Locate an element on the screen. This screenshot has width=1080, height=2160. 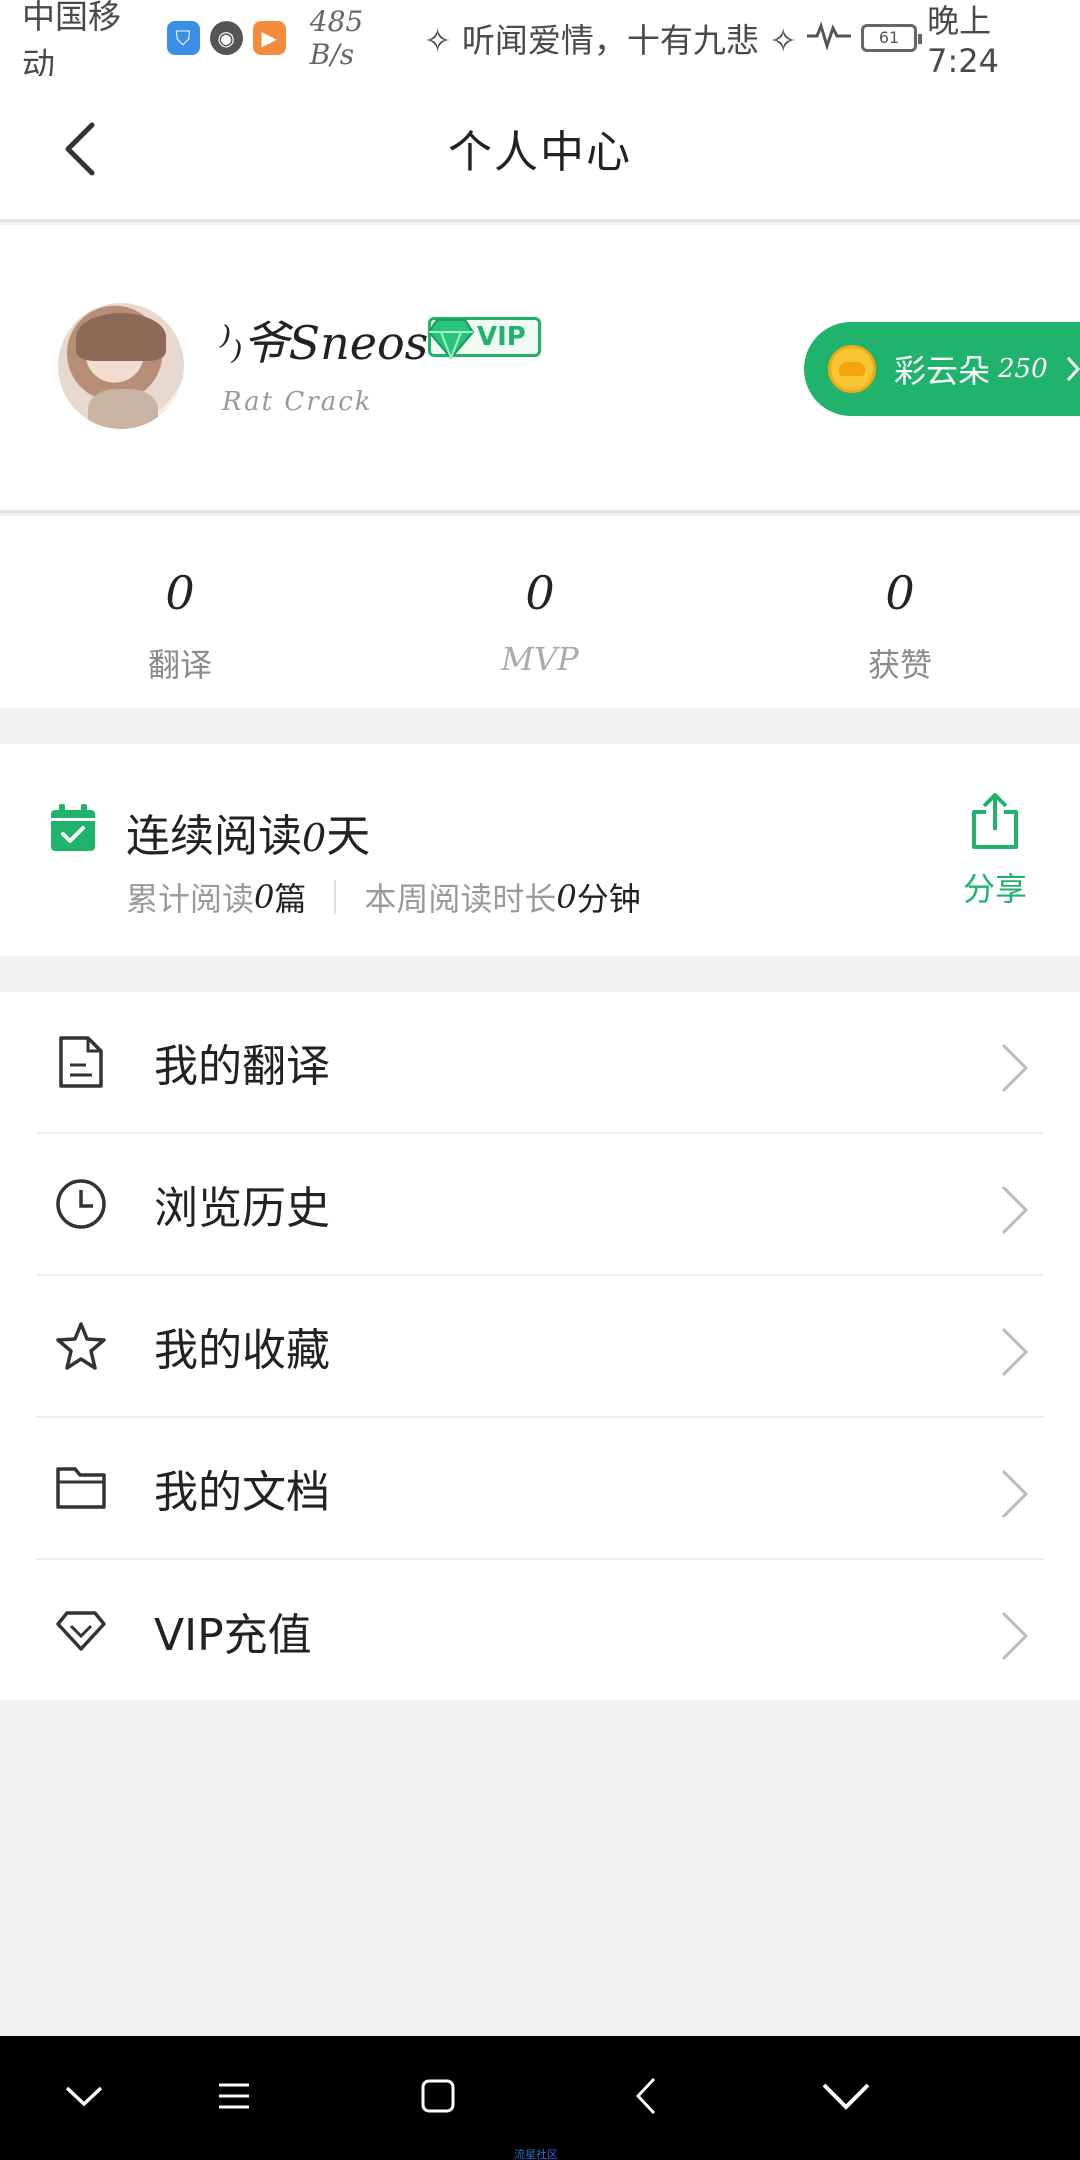
pulse-icon is located at coordinates (828, 38).